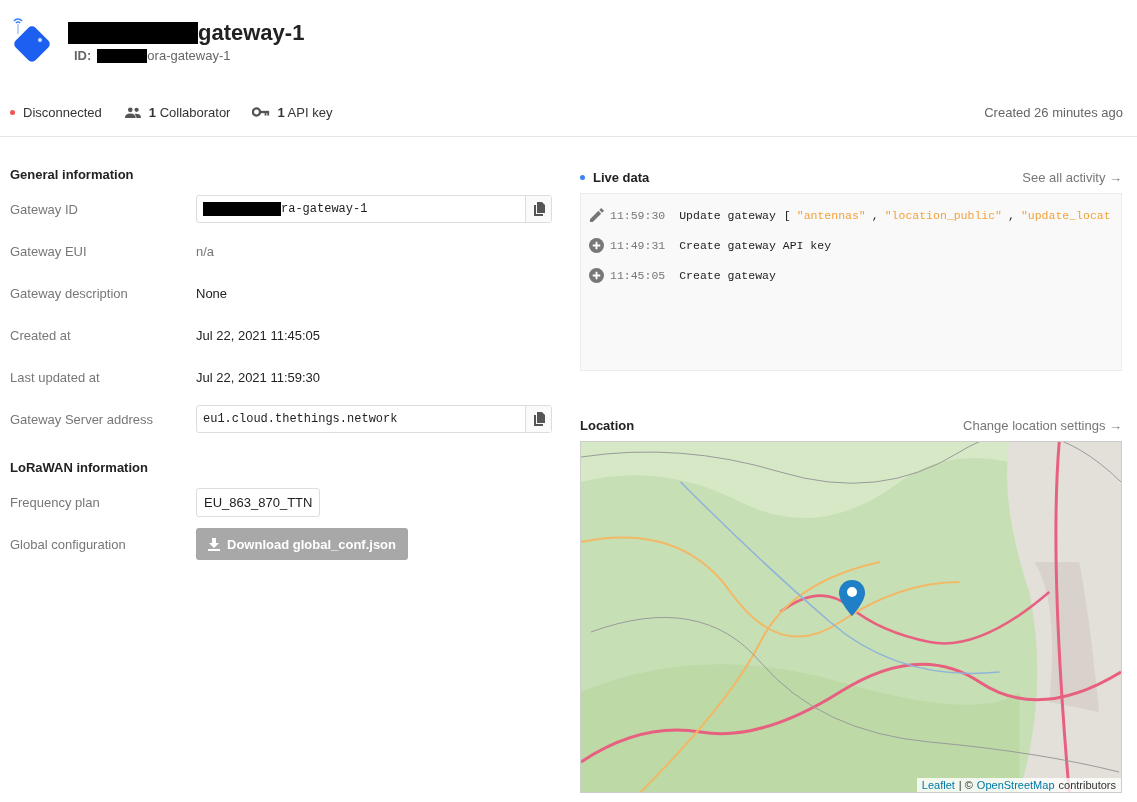  Describe the element at coordinates (189, 112) in the screenshot. I see `collaborators-link: 1 Collaborator` at that location.